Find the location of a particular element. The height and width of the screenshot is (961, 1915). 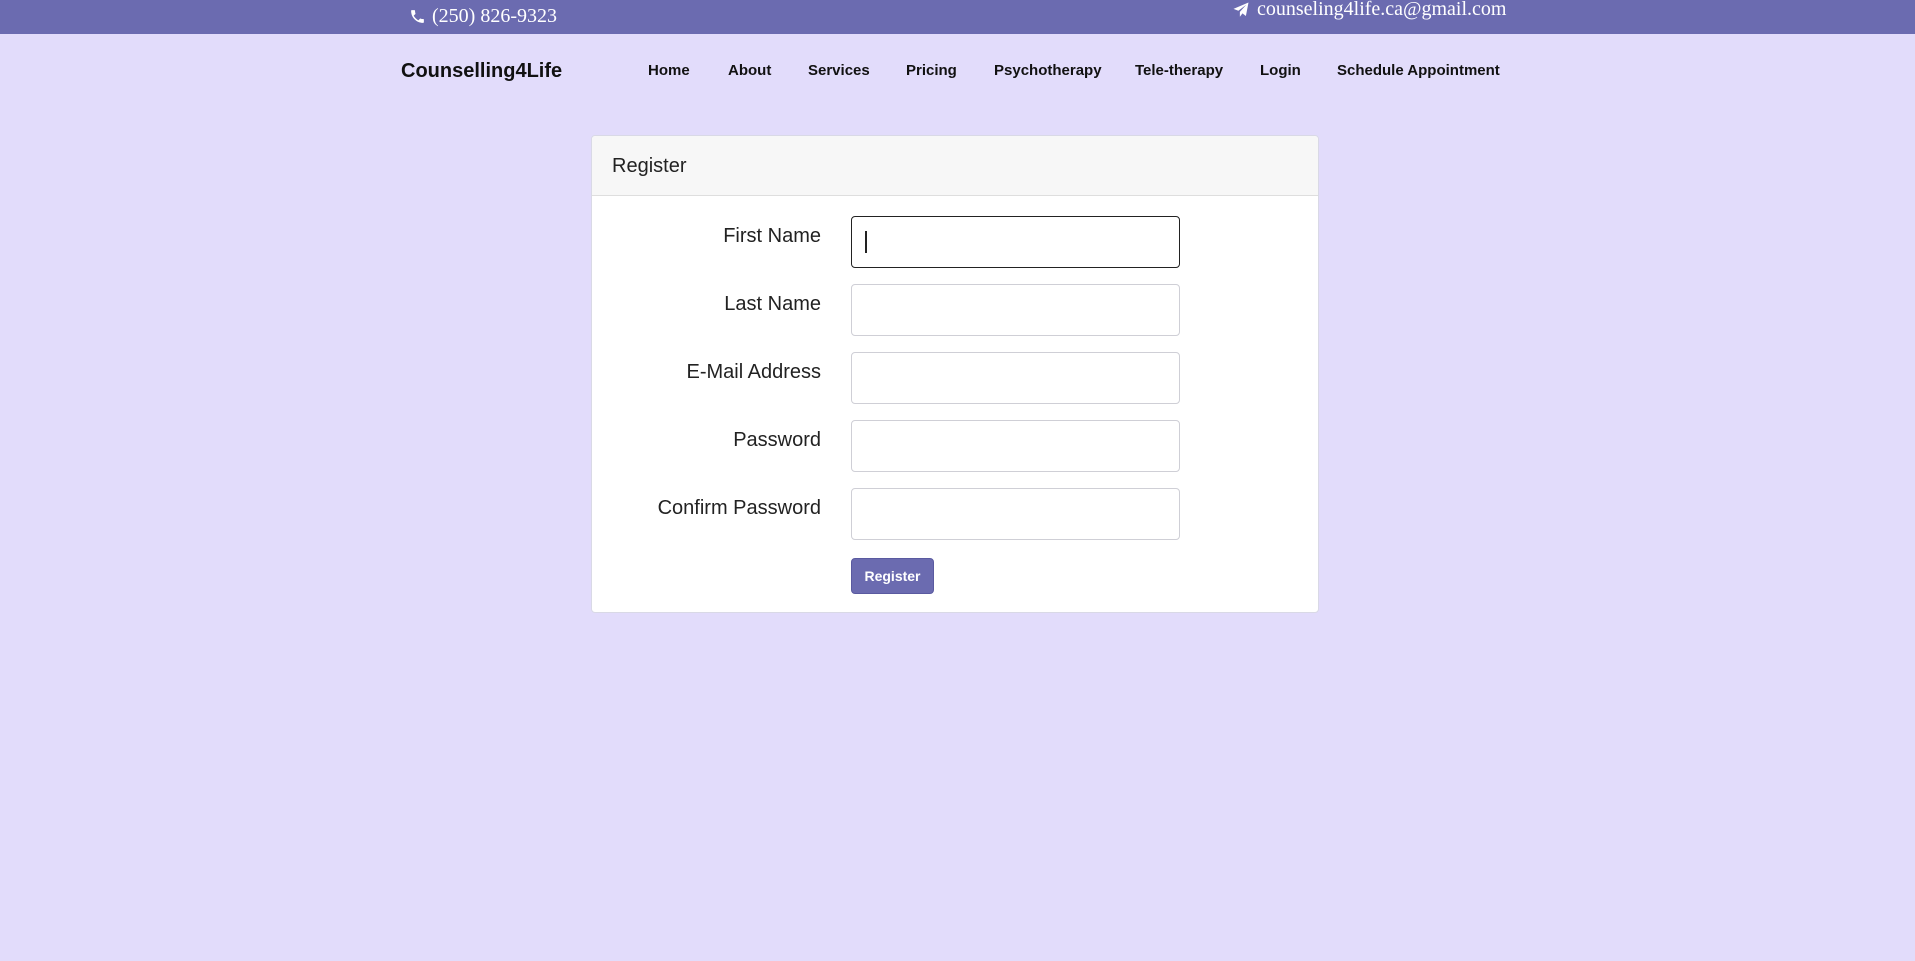

email-input is located at coordinates (1015, 378).